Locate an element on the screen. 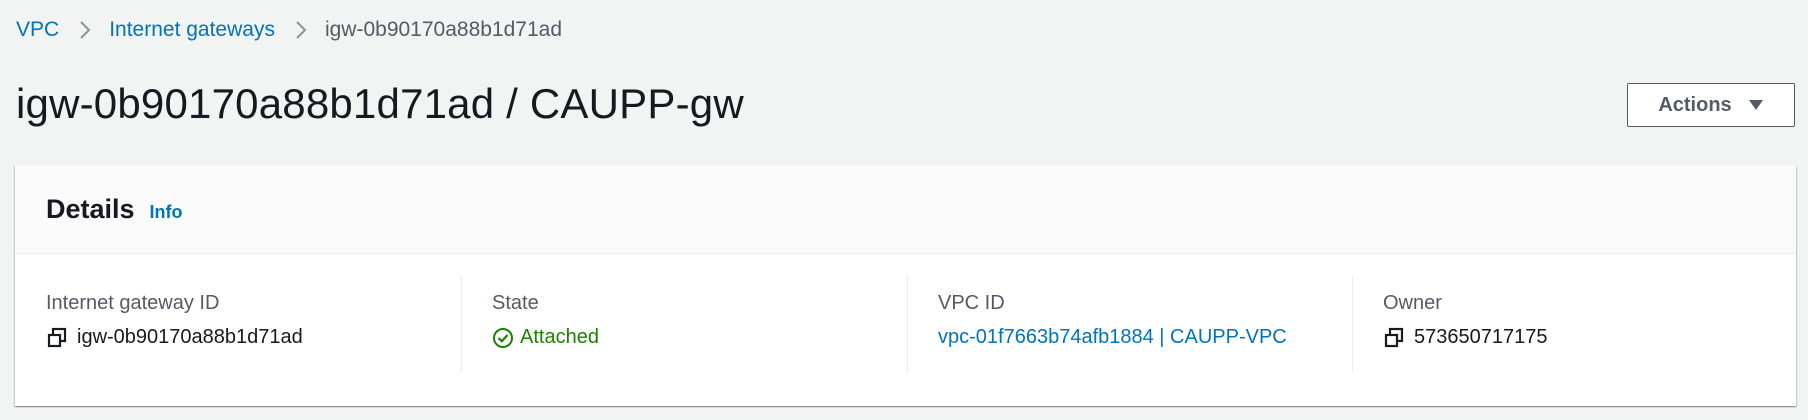 The height and width of the screenshot is (420, 1808). field-state: State Attached is located at coordinates (702, 329).